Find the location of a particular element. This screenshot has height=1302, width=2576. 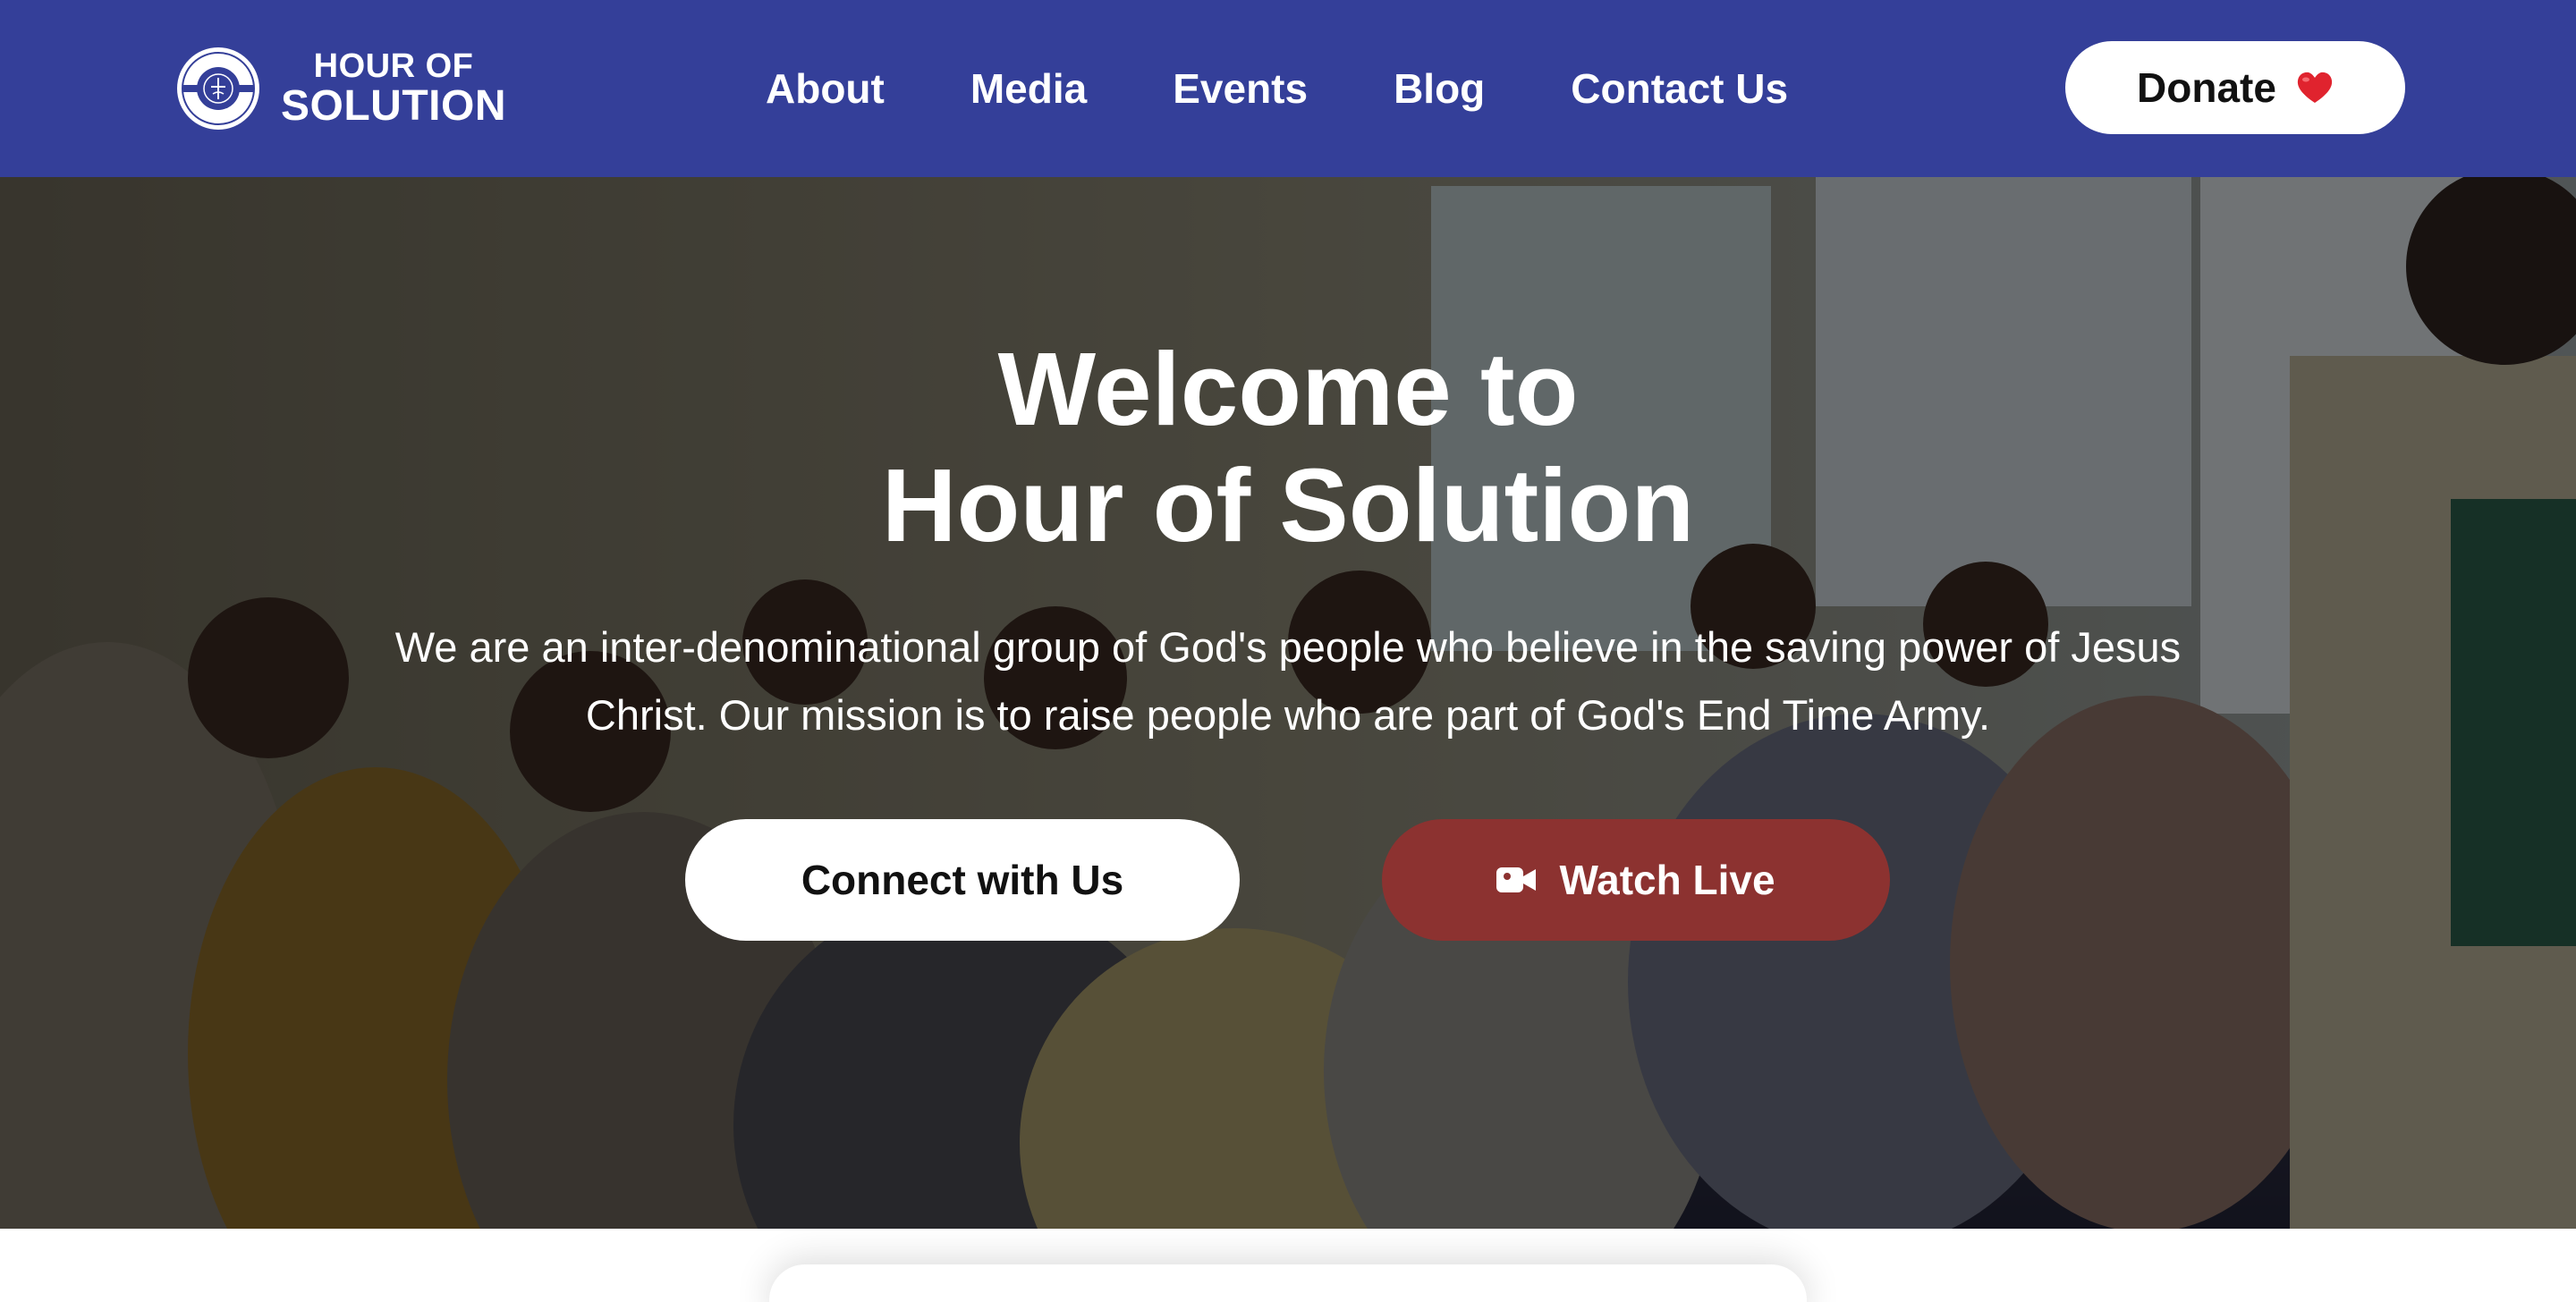

watch-live-button: Watch Live is located at coordinates (1636, 880).